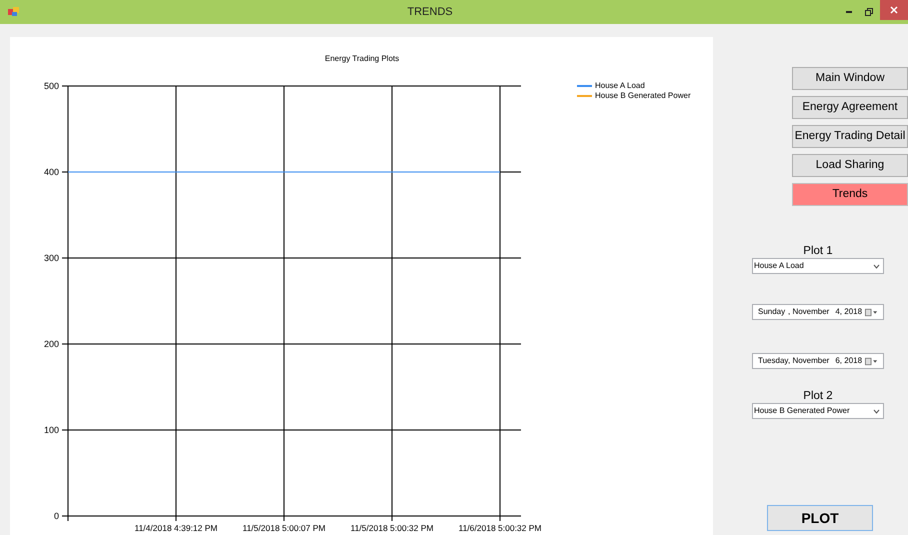 Image resolution: width=908 pixels, height=535 pixels. Describe the element at coordinates (362, 58) in the screenshot. I see `chart-title: Energy Trading Plots` at that location.